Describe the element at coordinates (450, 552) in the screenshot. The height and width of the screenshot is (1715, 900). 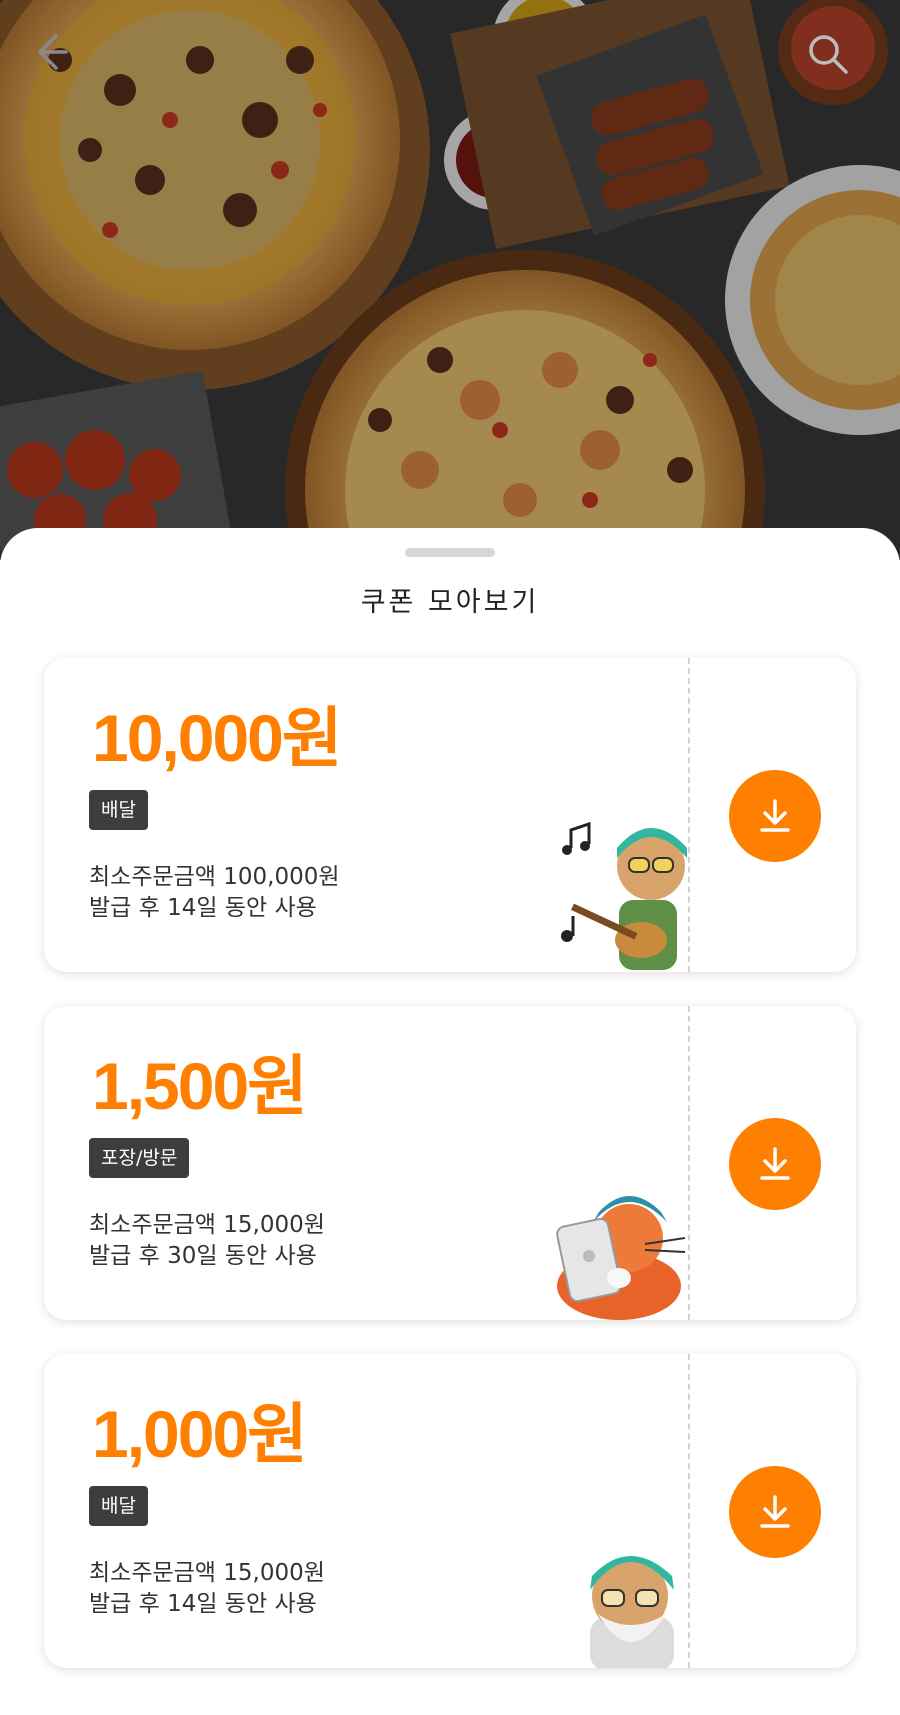
I see `sheet-drag-handle` at that location.